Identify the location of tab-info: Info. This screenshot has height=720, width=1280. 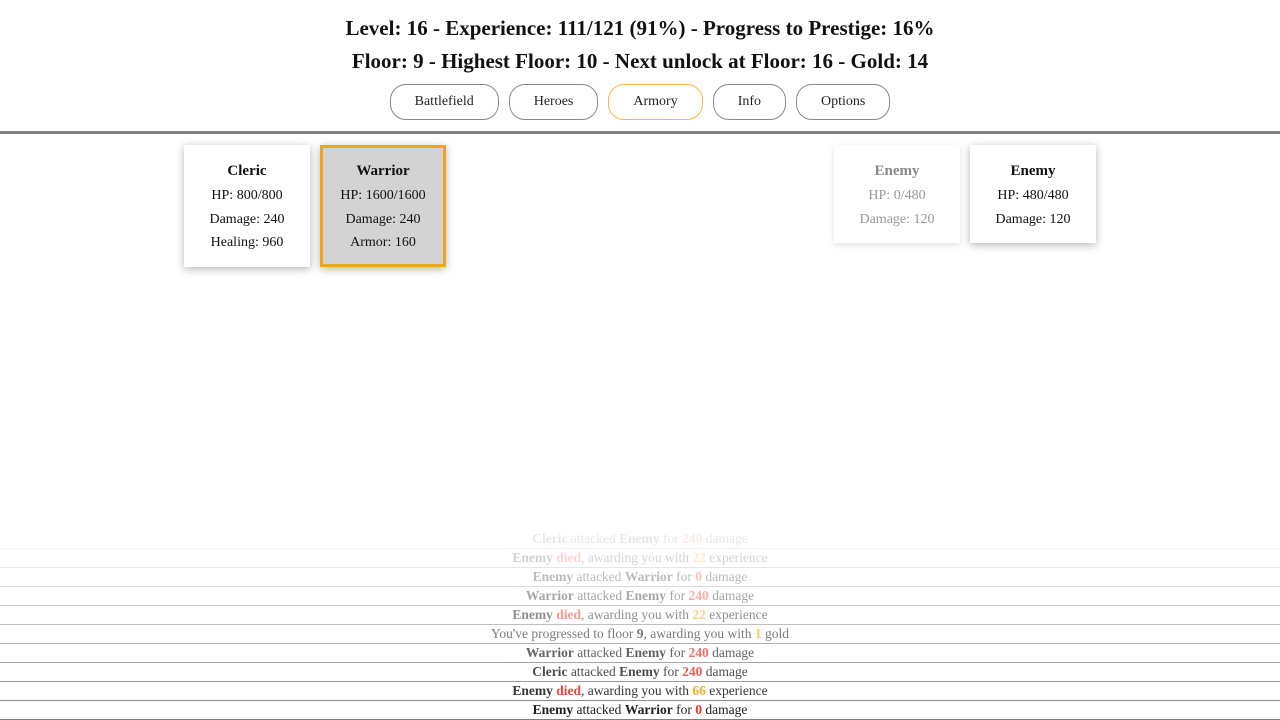
(749, 102).